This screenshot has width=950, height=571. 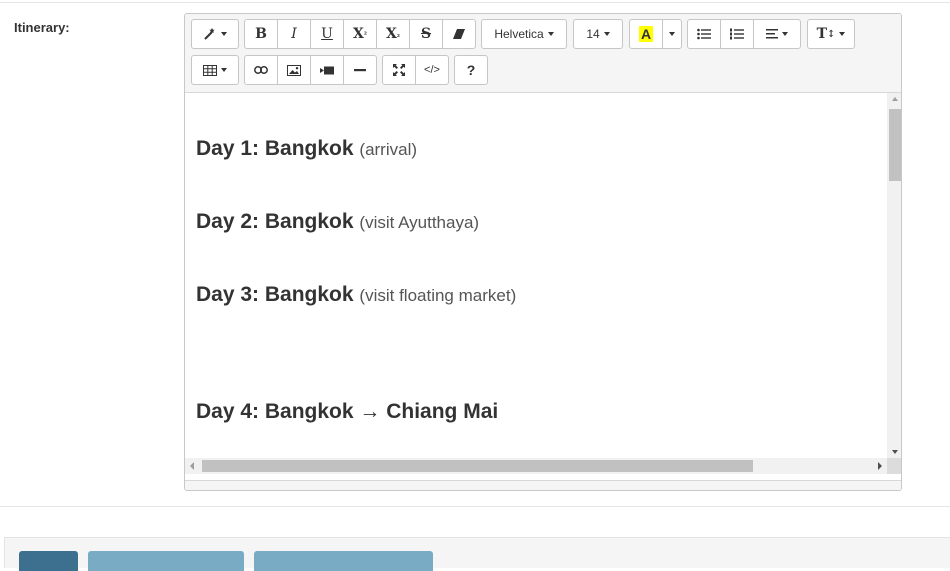 I want to click on day-line: Day 4: Bangkok → Chiang Mai, so click(x=347, y=412).